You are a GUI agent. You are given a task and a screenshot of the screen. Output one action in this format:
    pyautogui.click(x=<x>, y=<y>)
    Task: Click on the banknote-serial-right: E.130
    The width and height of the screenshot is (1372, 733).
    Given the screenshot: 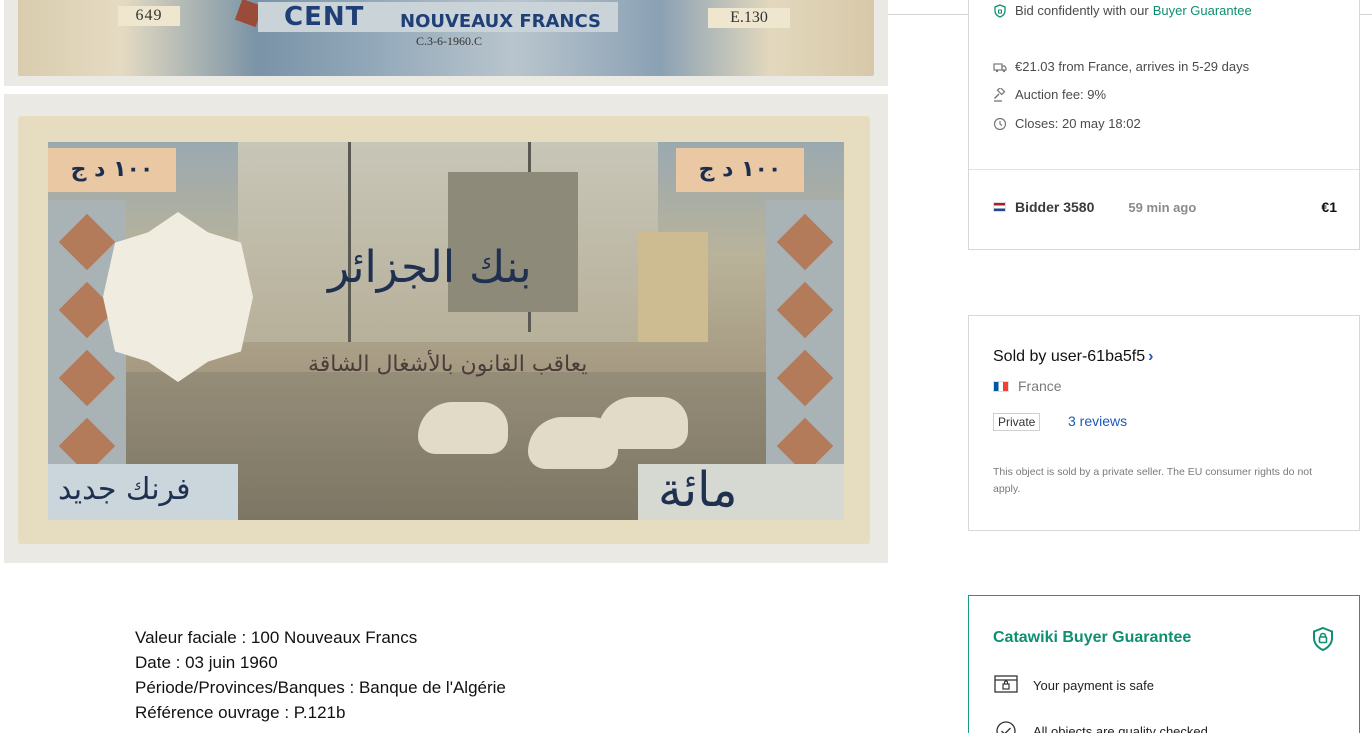 What is the action you would take?
    pyautogui.click(x=749, y=18)
    